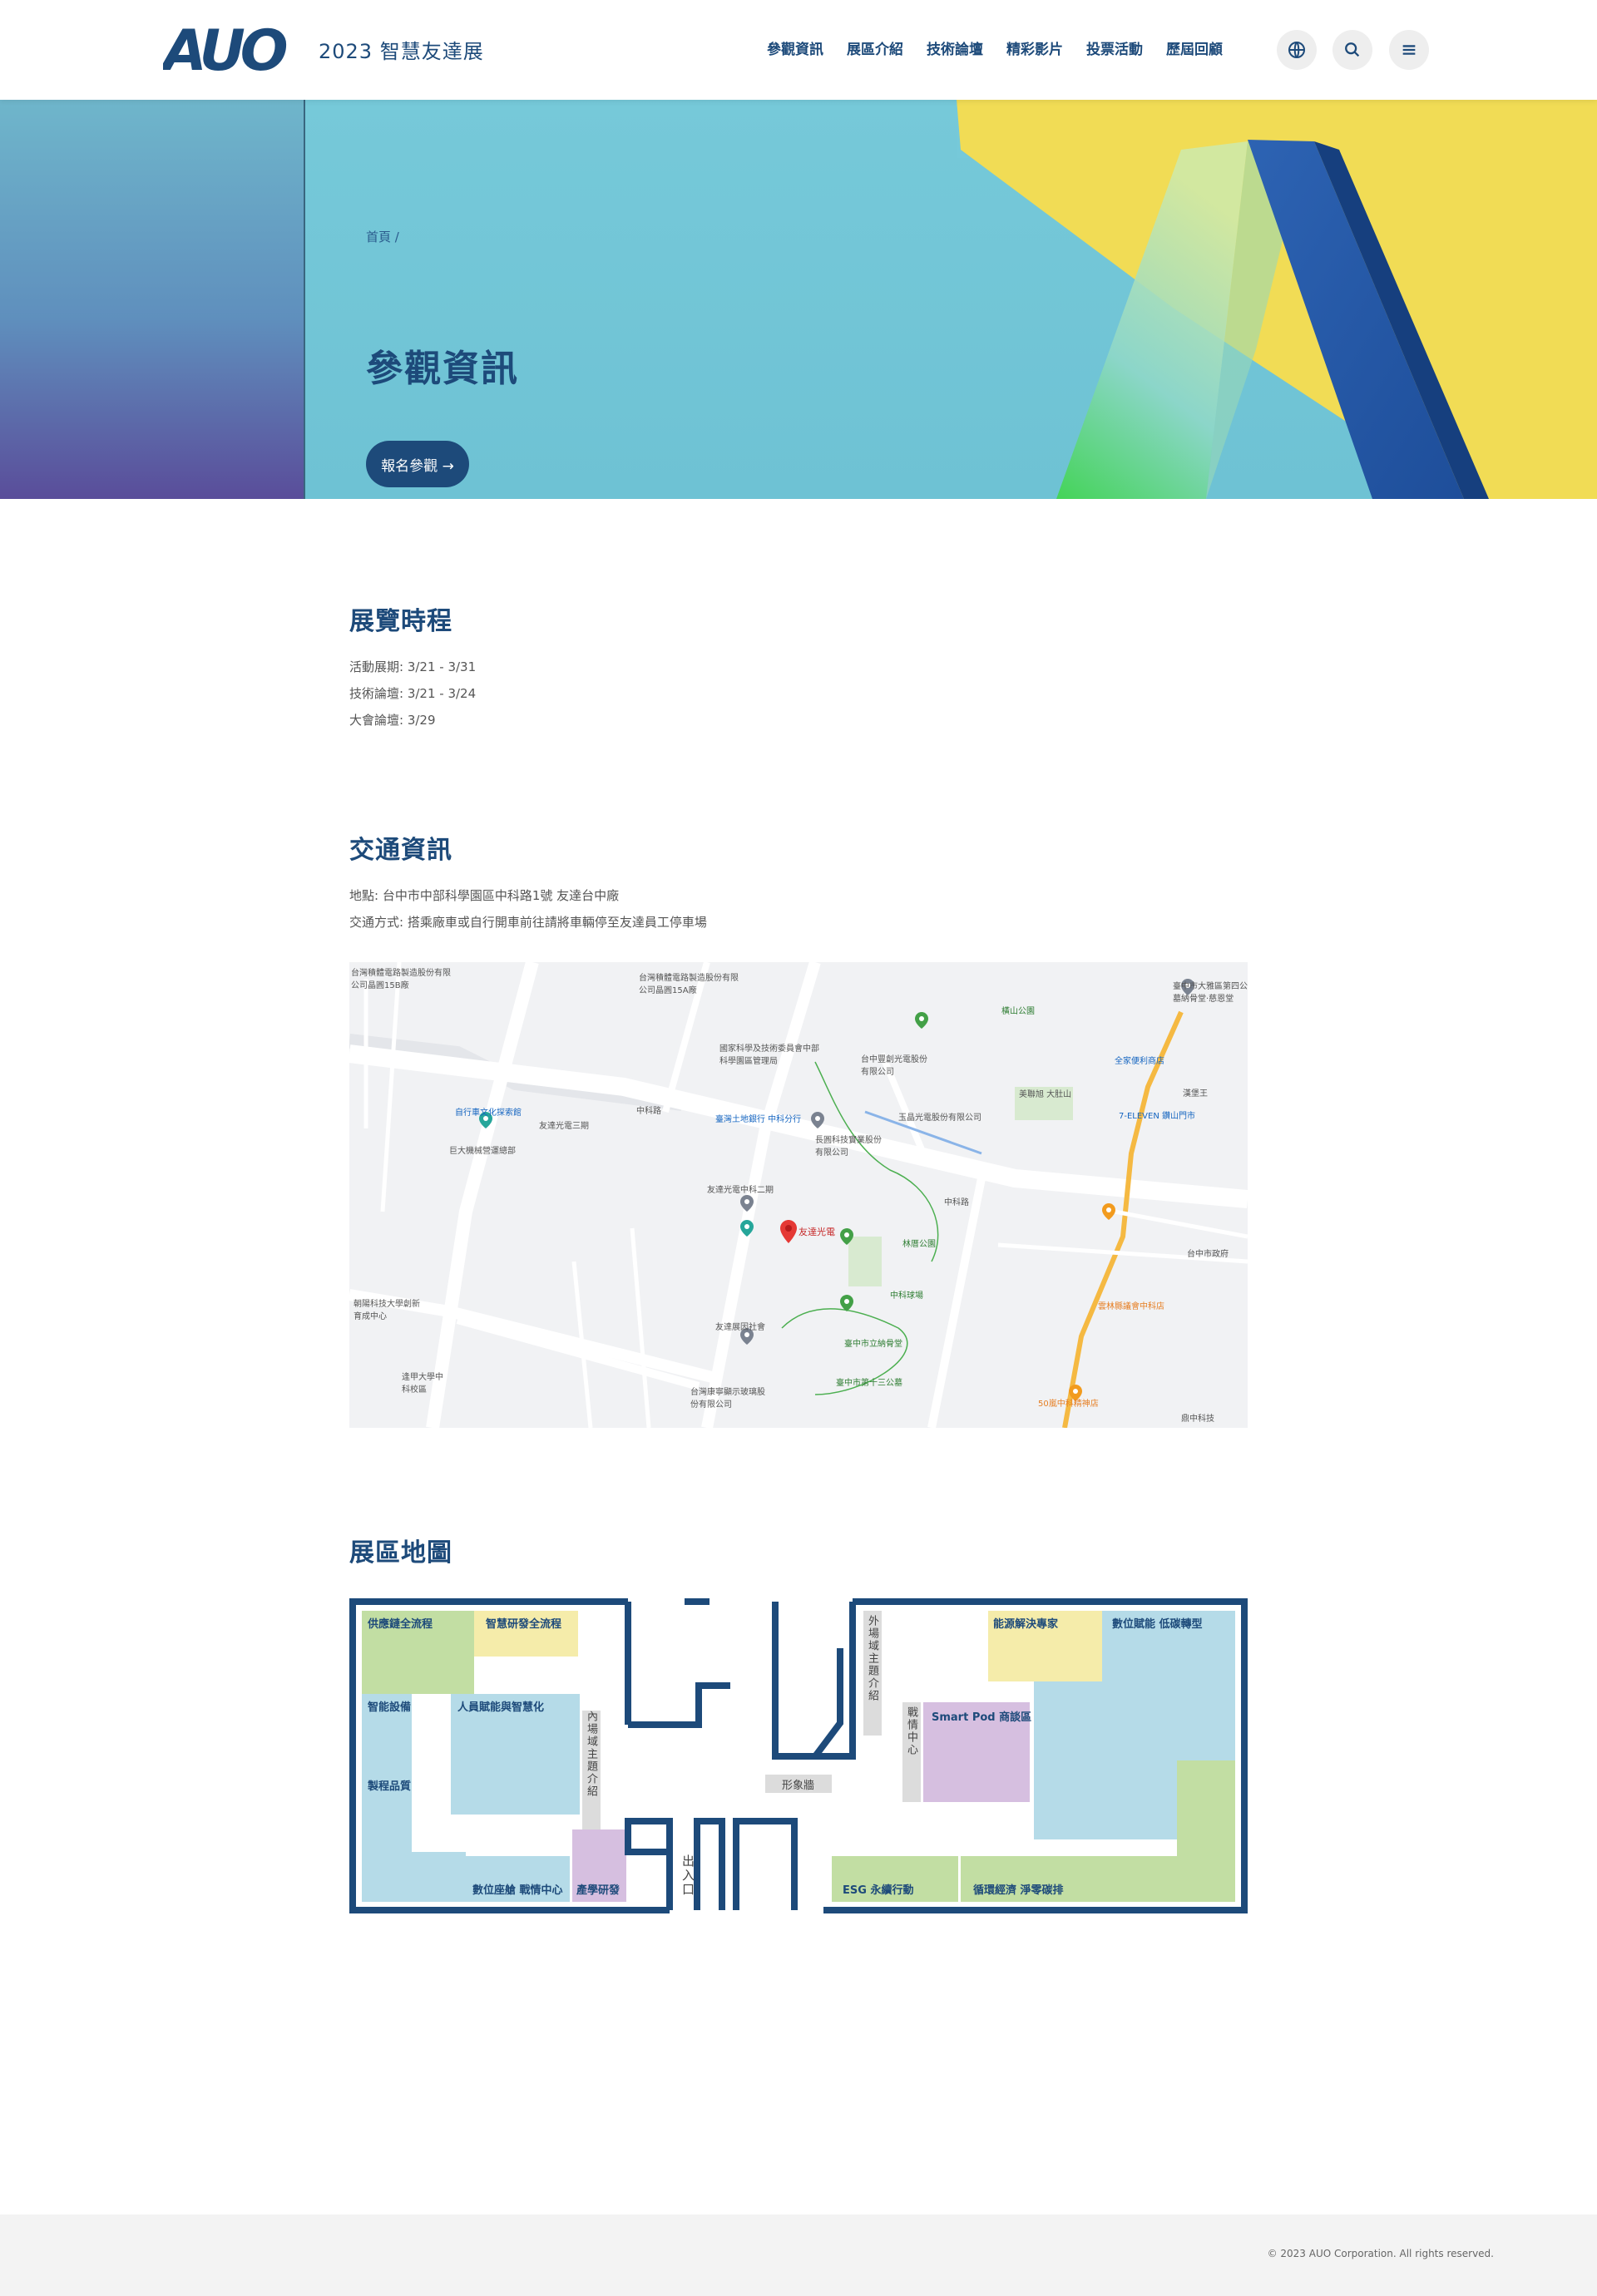  I want to click on map-label: 台中豐創光電股份有限公司, so click(894, 1066).